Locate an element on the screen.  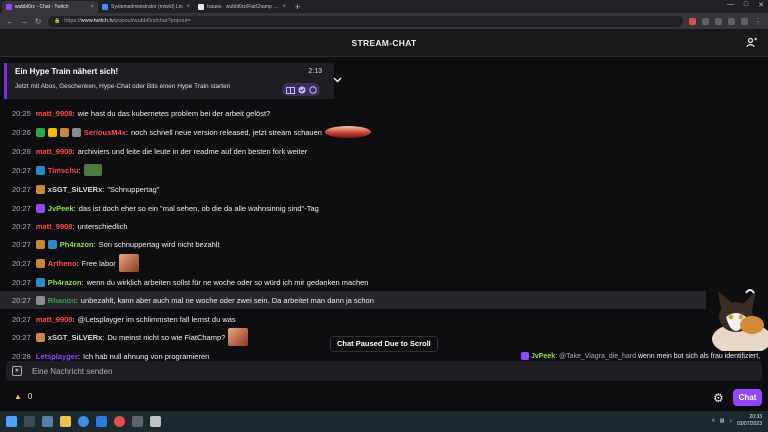
edge-icon is located at coordinates (83, 421).